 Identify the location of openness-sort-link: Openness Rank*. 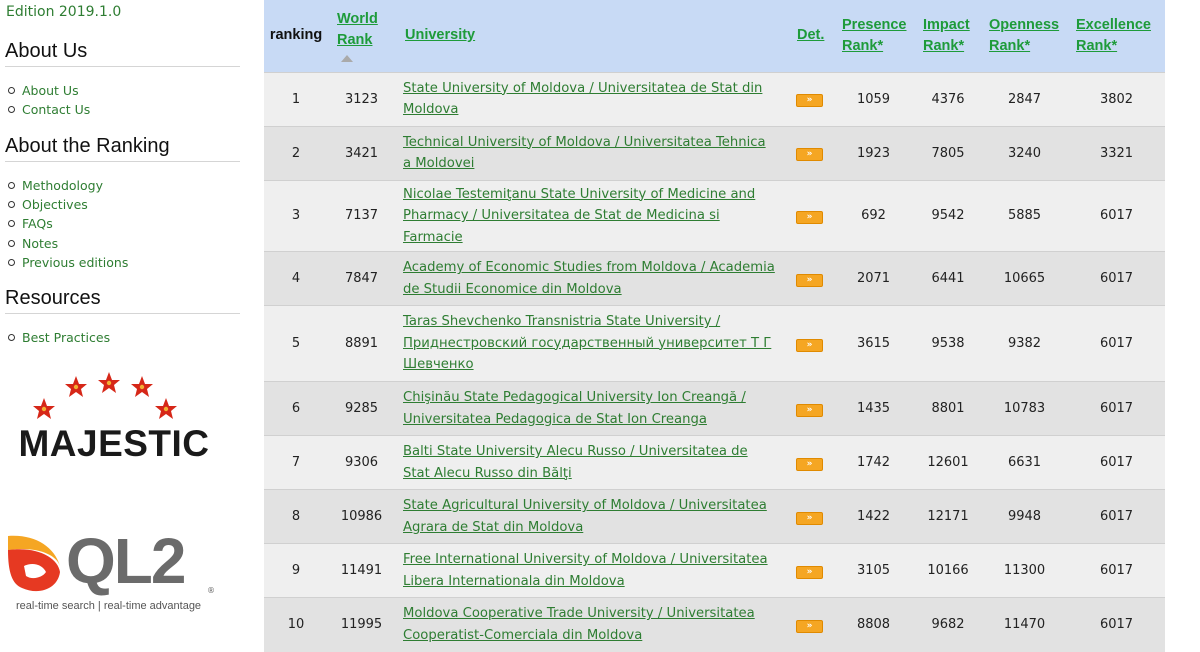
(1024, 35).